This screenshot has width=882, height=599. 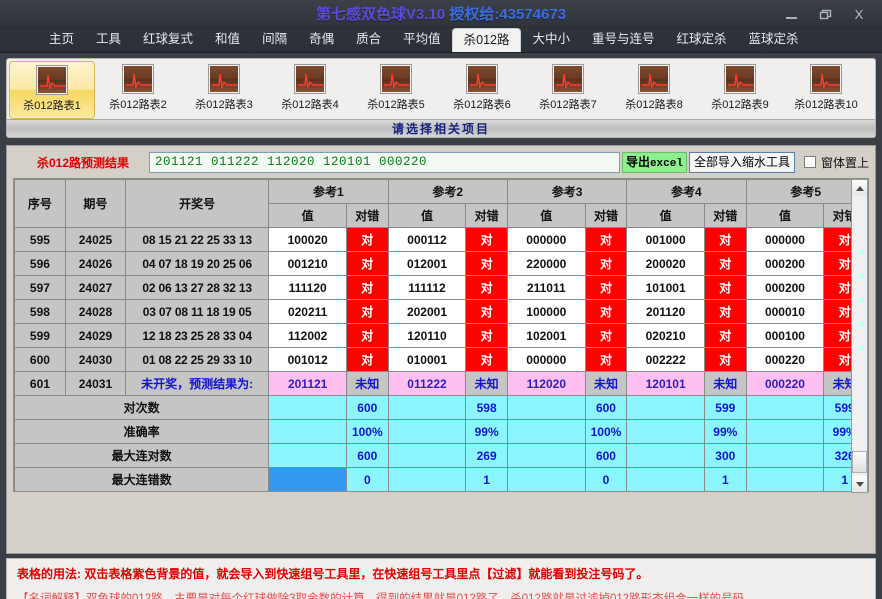 I want to click on toolbar-tab-2: 杀012路表2, so click(x=138, y=90).